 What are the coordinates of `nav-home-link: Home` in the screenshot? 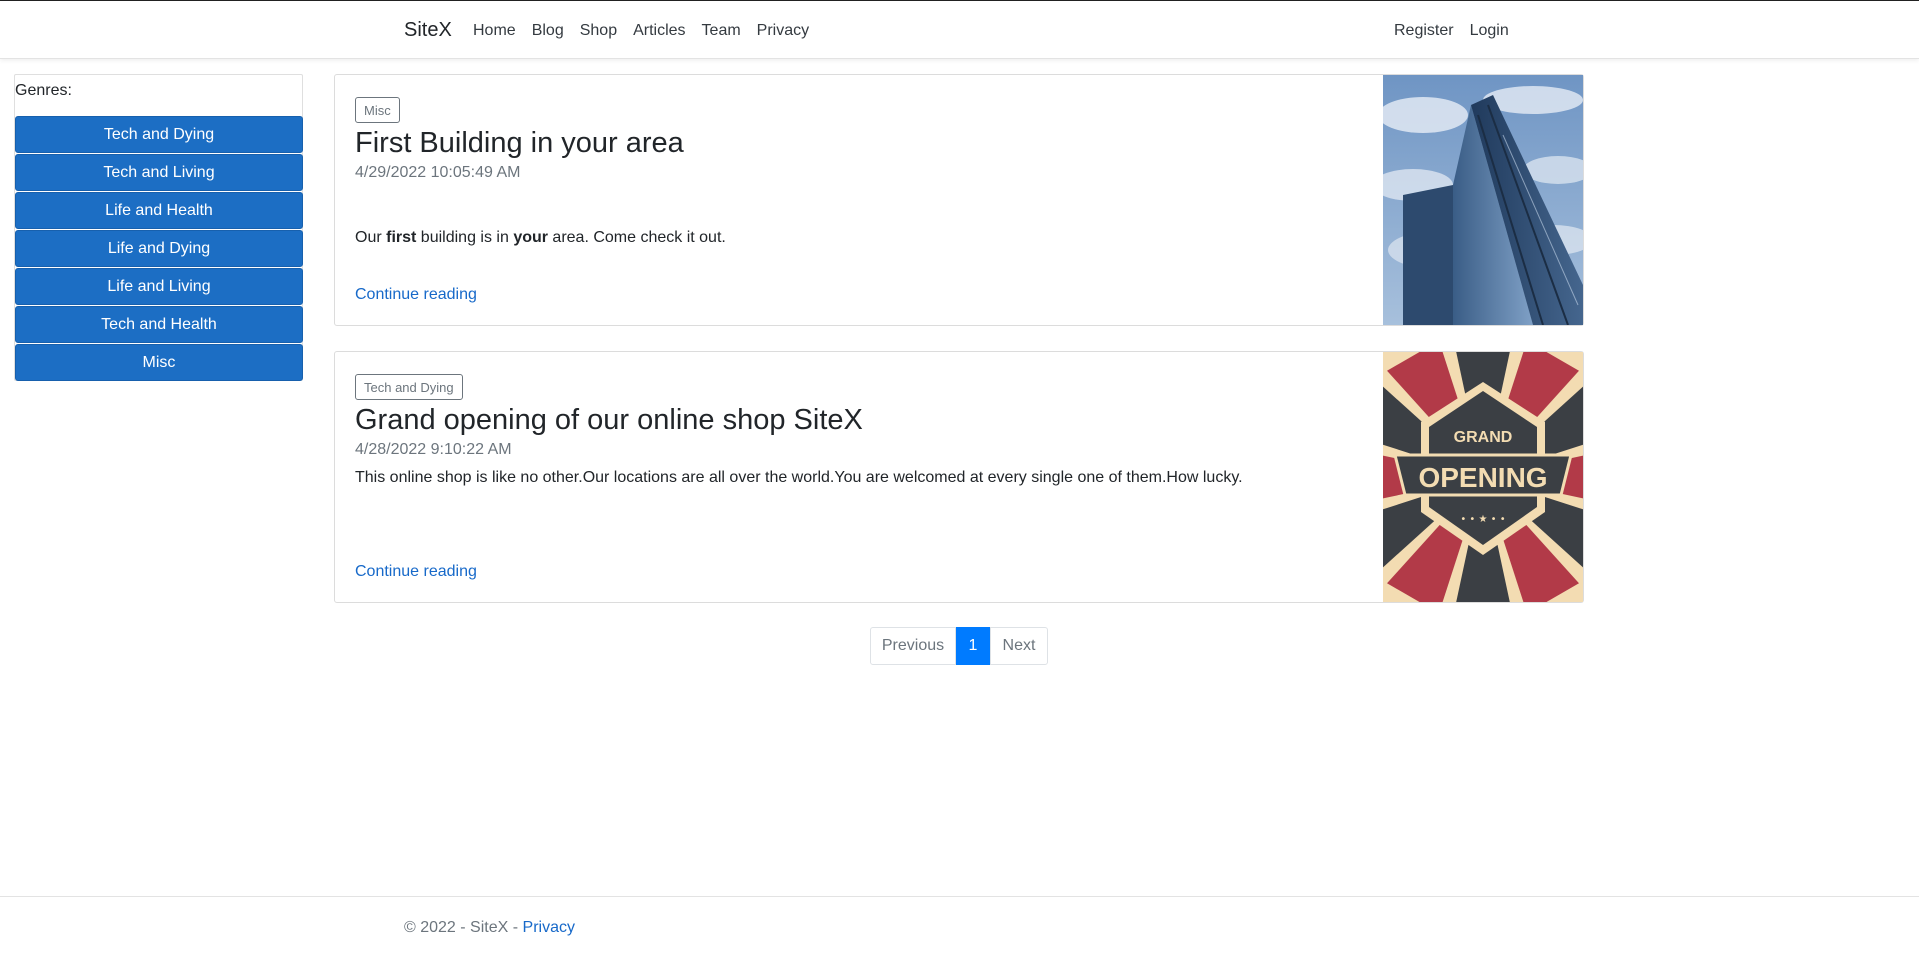 It's located at (494, 31).